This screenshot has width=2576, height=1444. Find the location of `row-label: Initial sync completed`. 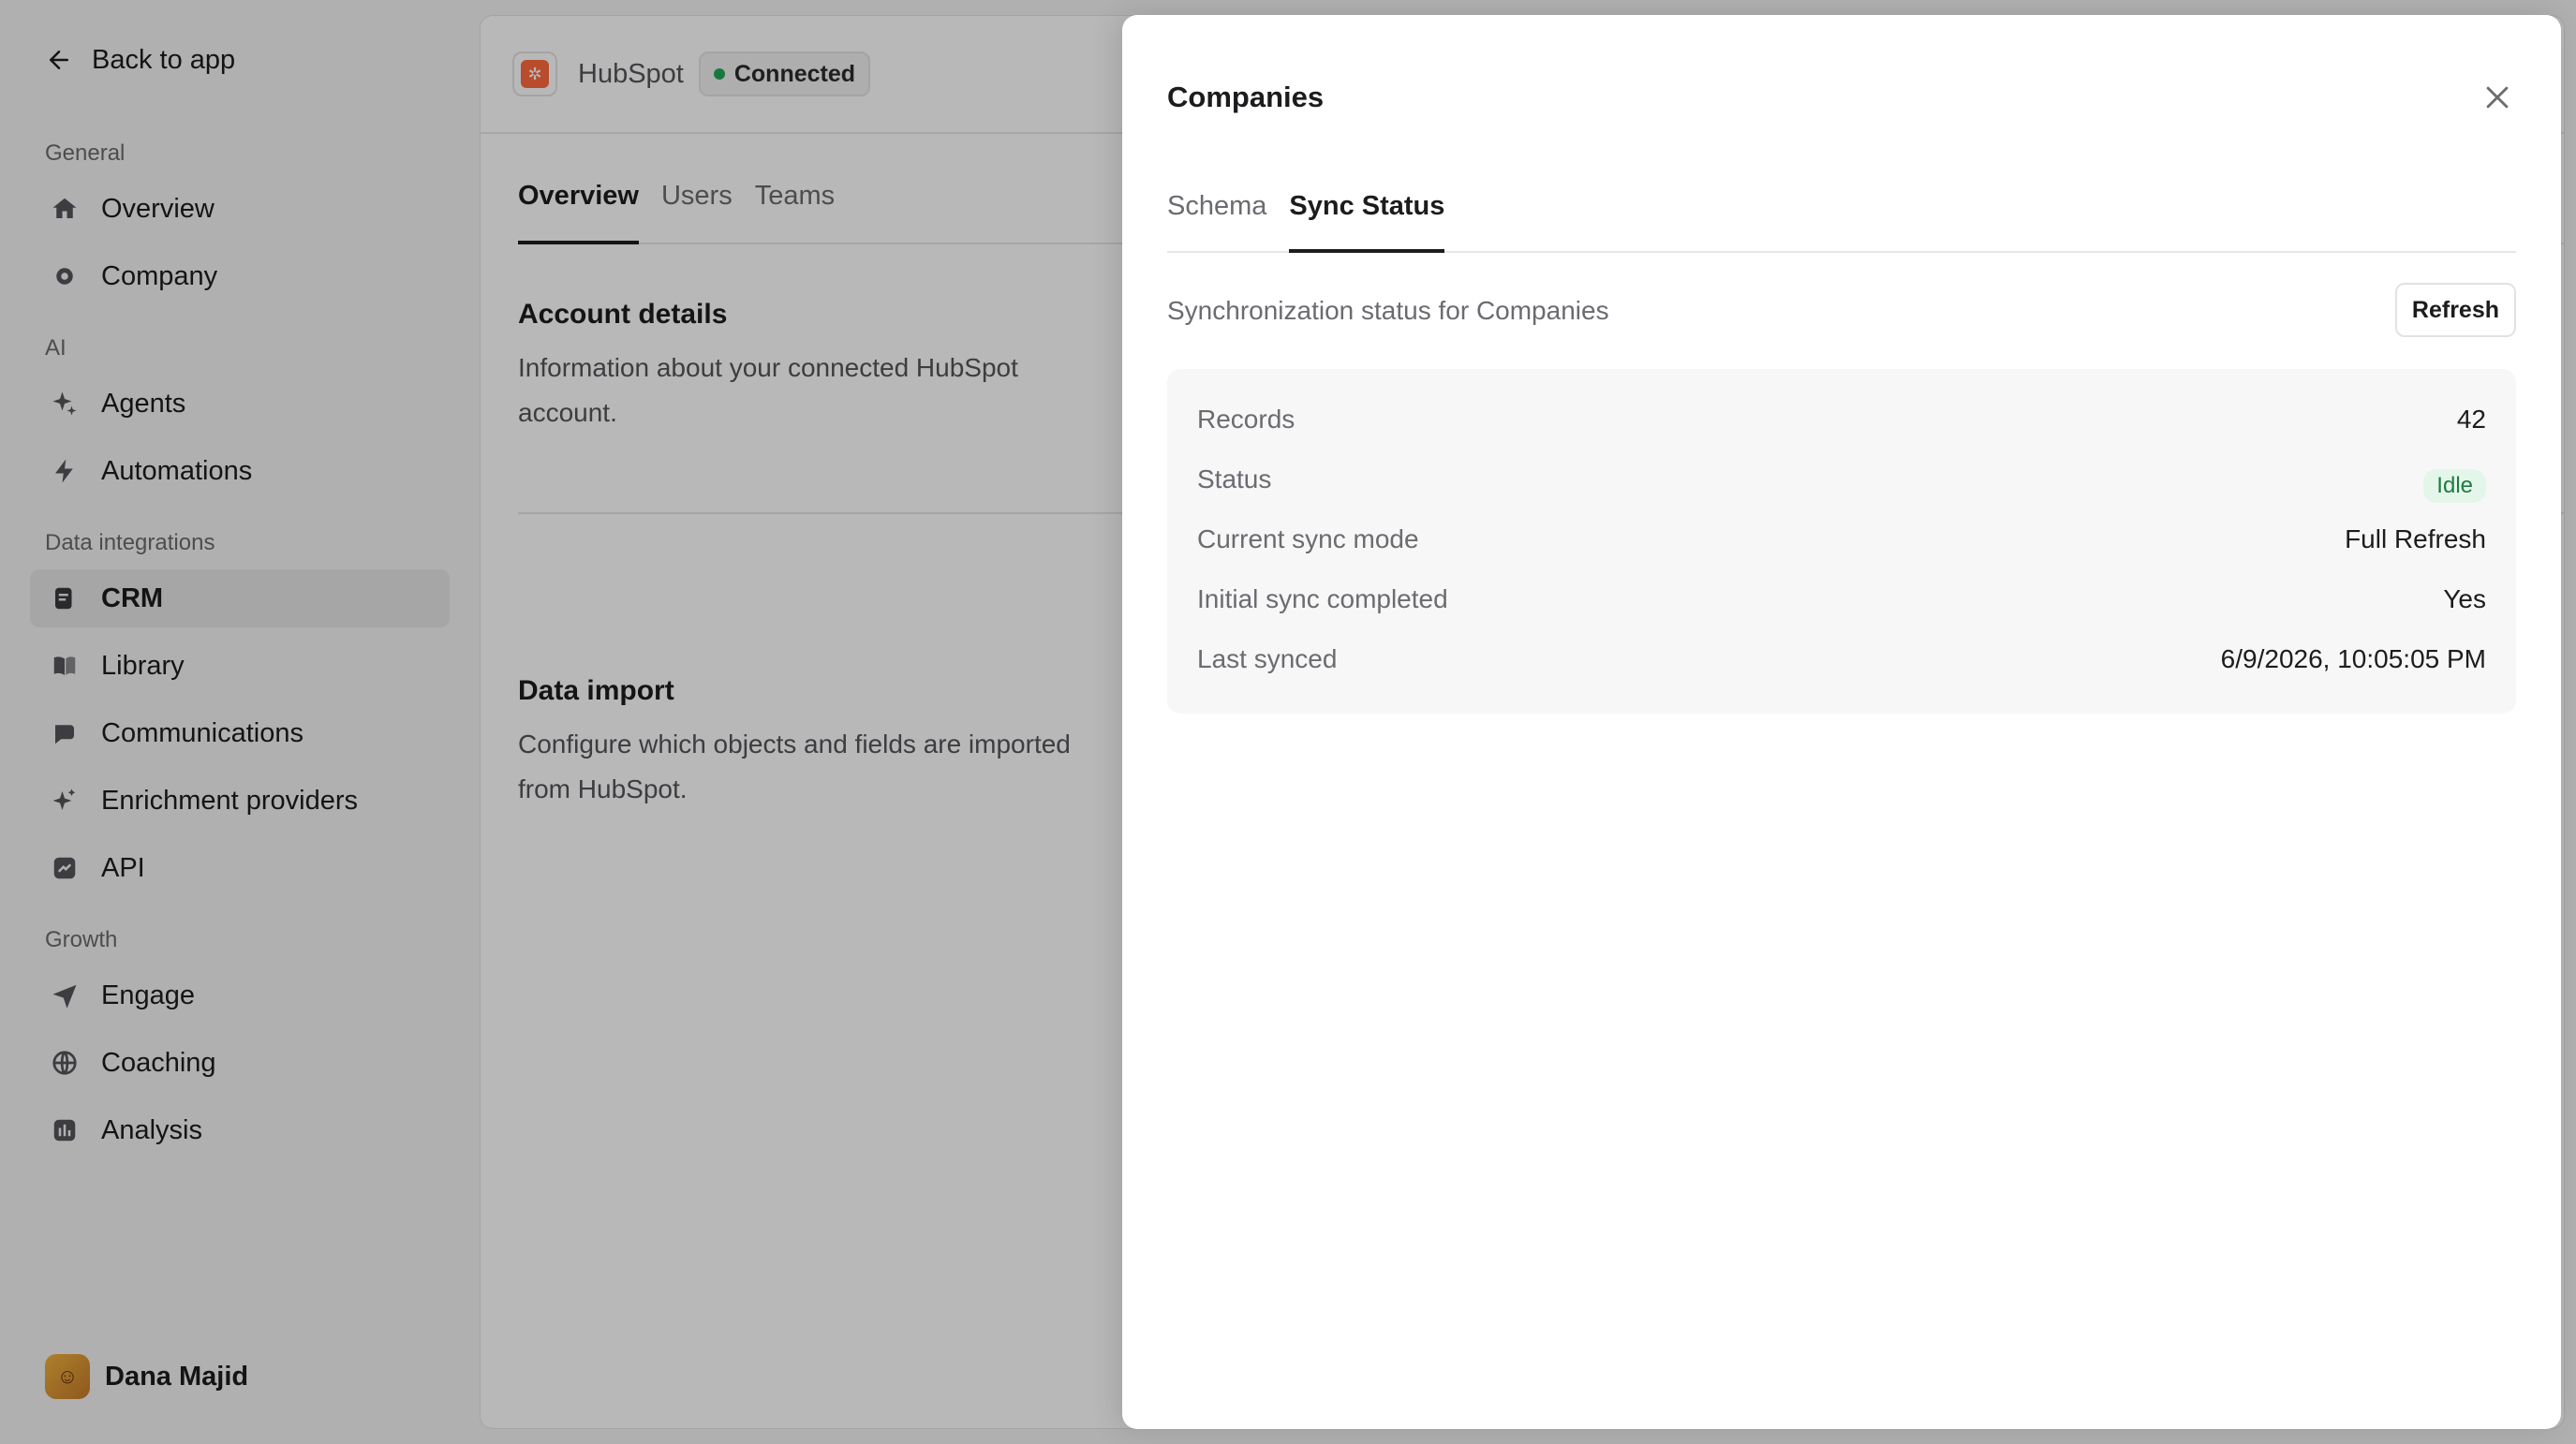

row-label: Initial sync completed is located at coordinates (1322, 598).